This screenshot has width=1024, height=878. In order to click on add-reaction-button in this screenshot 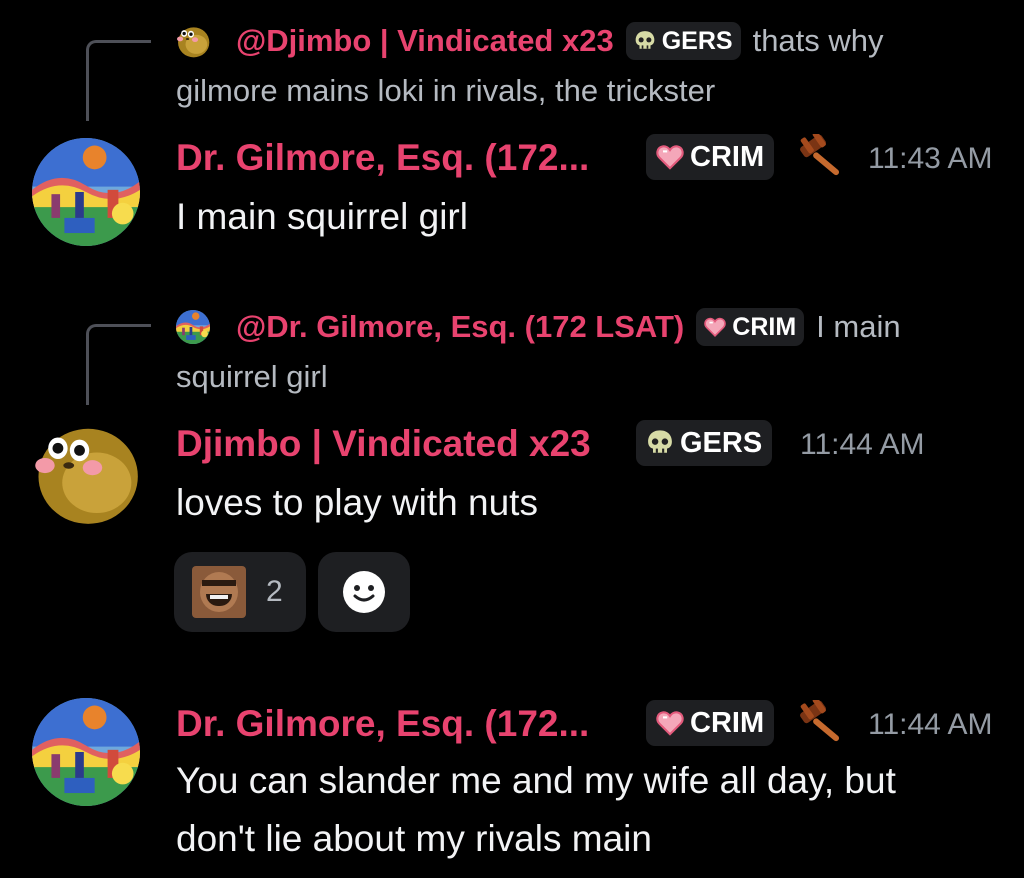, I will do `click(364, 592)`.